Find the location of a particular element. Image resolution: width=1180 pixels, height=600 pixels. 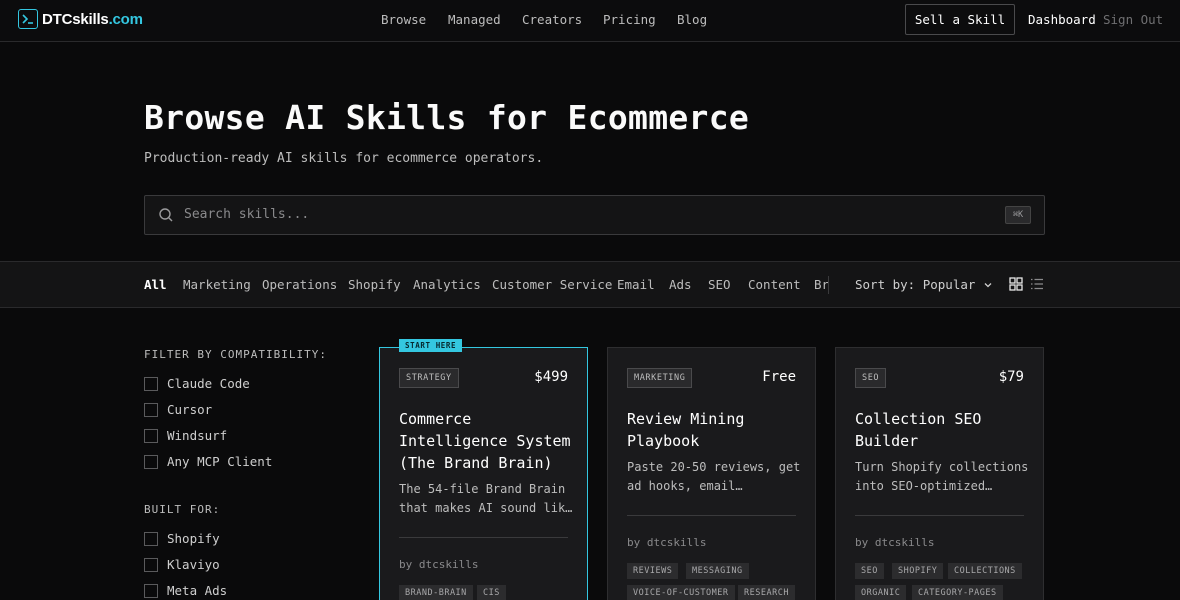

tag: COLLECTIONS is located at coordinates (985, 571).